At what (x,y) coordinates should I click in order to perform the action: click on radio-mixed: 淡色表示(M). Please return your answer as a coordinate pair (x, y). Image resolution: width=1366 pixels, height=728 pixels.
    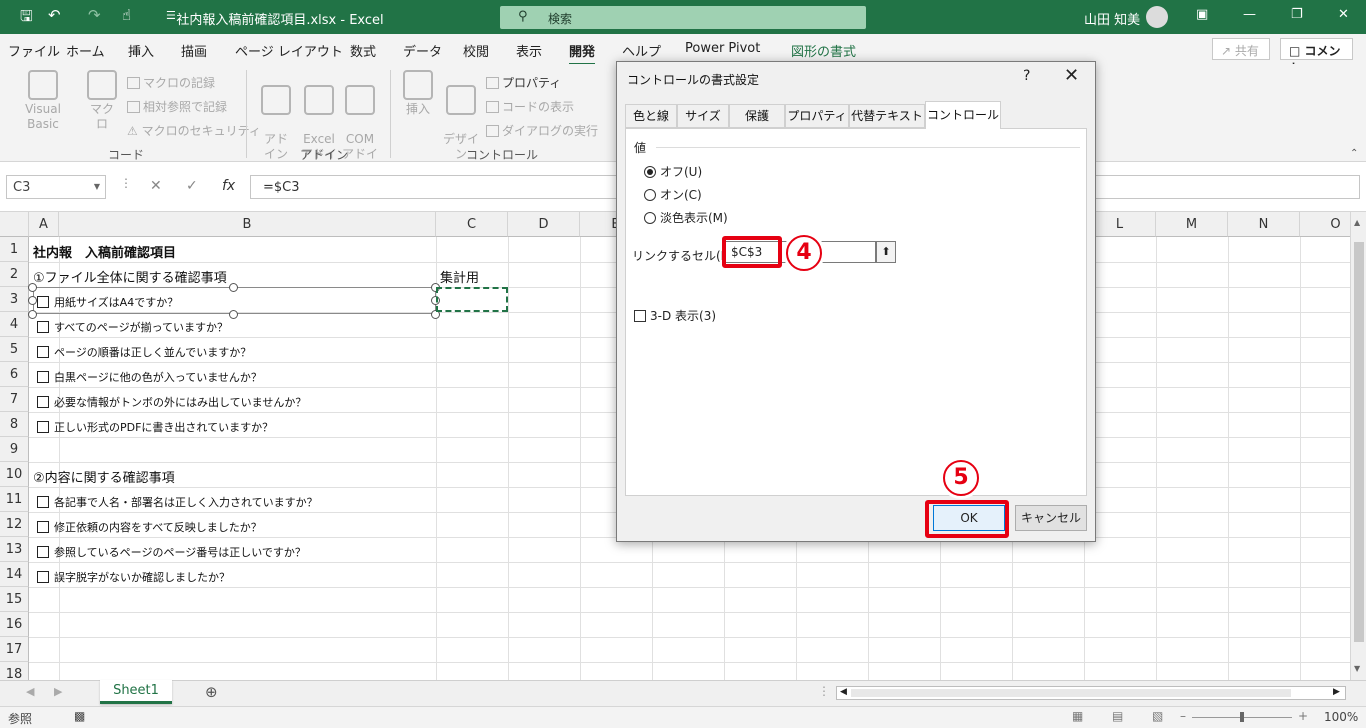
    Looking at the image, I should click on (686, 217).